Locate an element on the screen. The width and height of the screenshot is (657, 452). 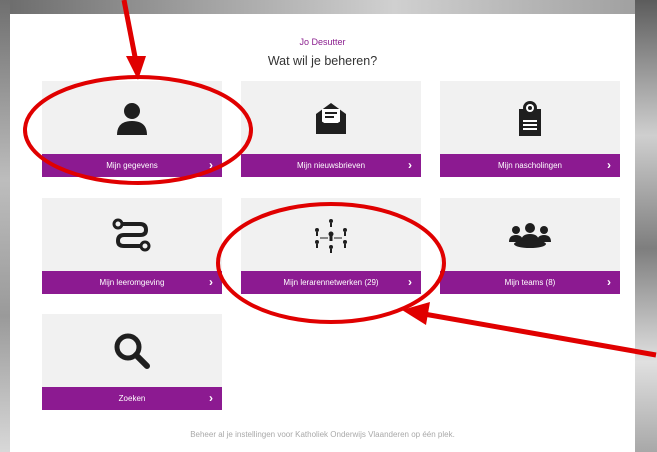
team-icon is located at coordinates (530, 234).